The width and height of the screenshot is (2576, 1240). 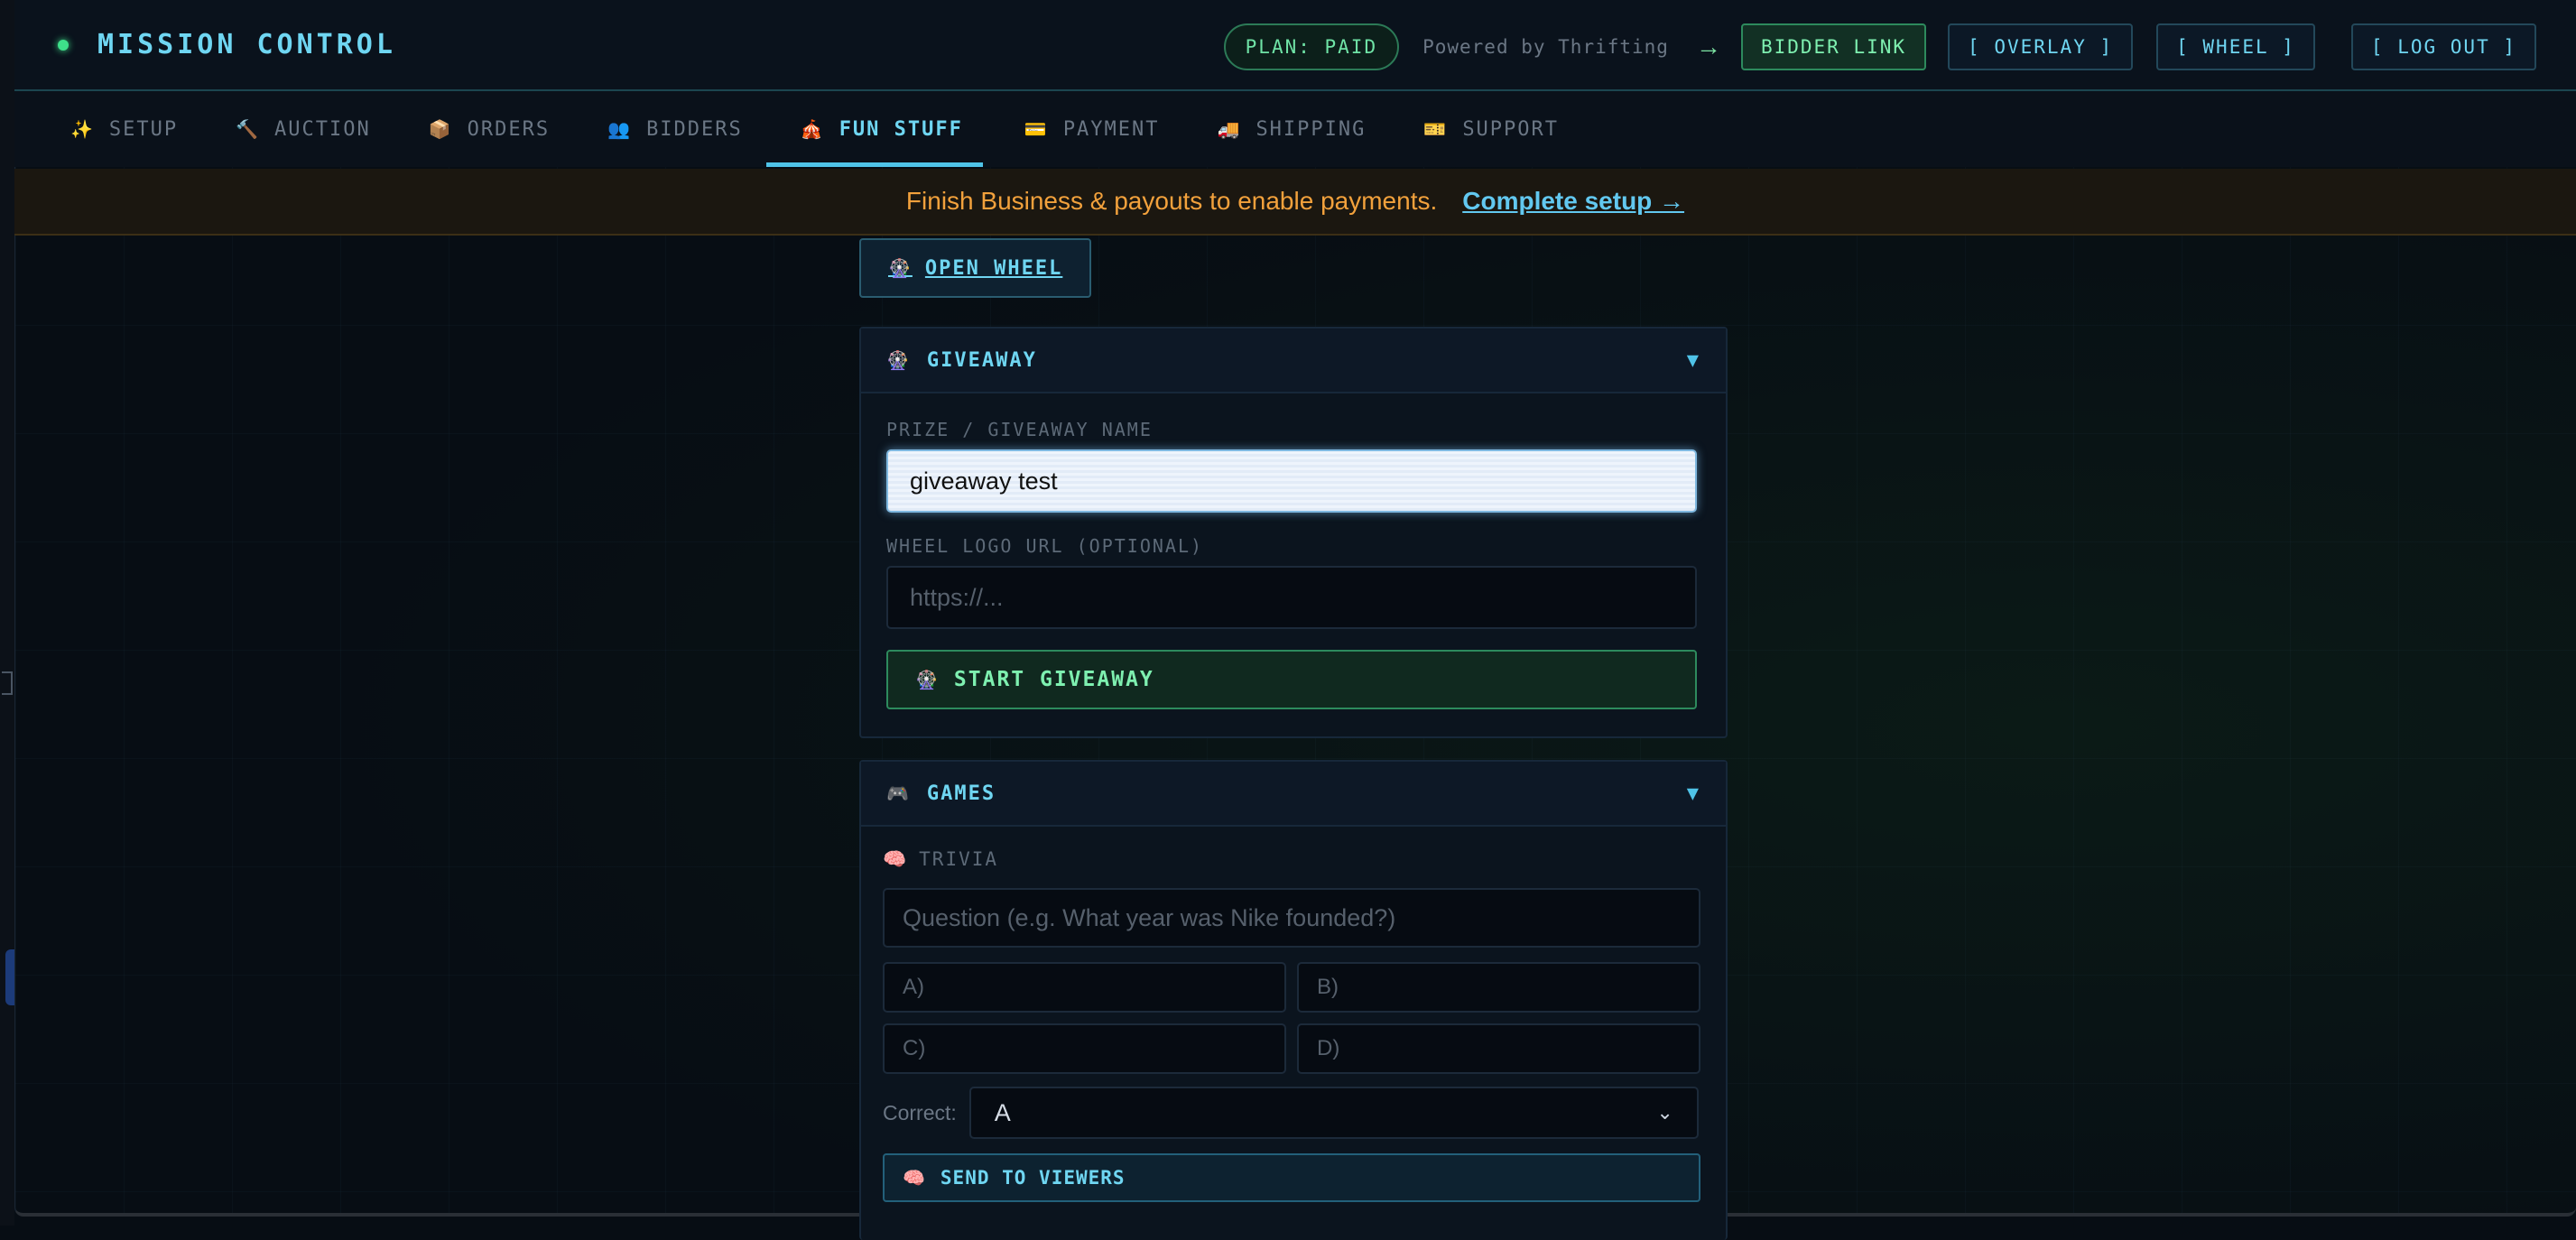 I want to click on tab-label: SETUP, so click(x=144, y=129).